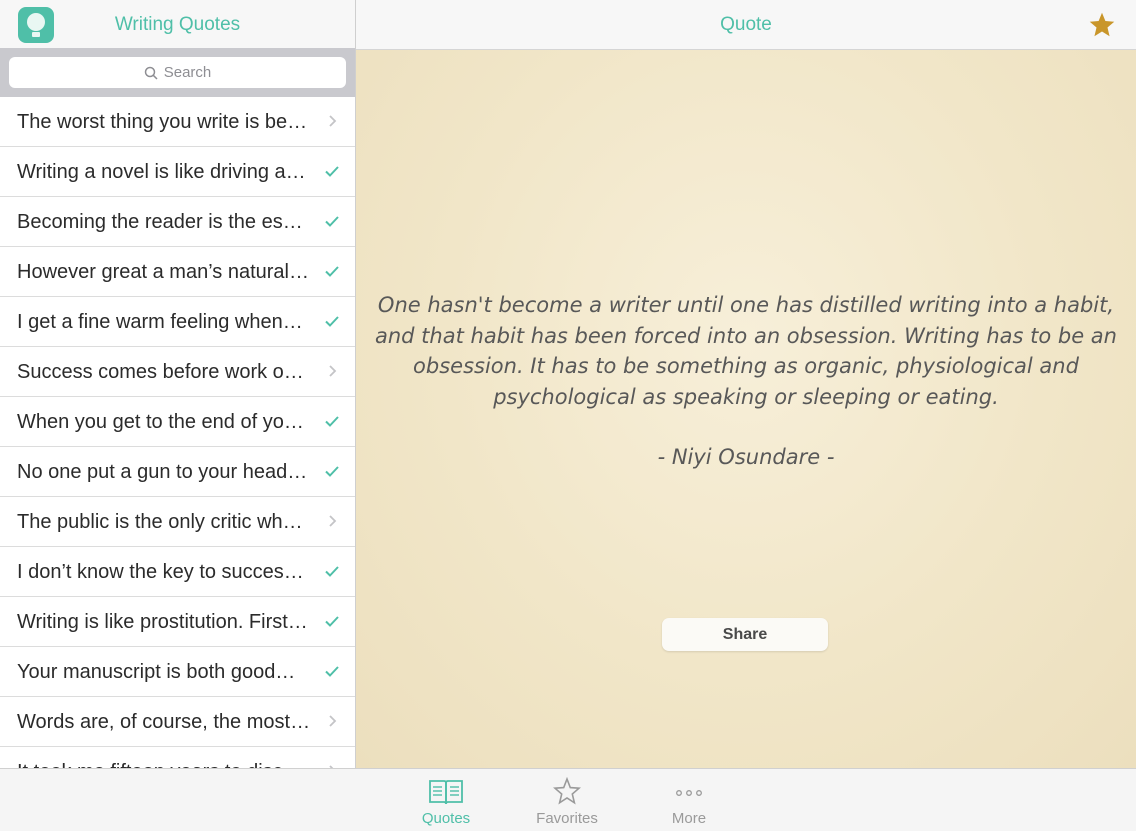 This screenshot has height=831, width=1136. Describe the element at coordinates (446, 792) in the screenshot. I see `book-icon` at that location.